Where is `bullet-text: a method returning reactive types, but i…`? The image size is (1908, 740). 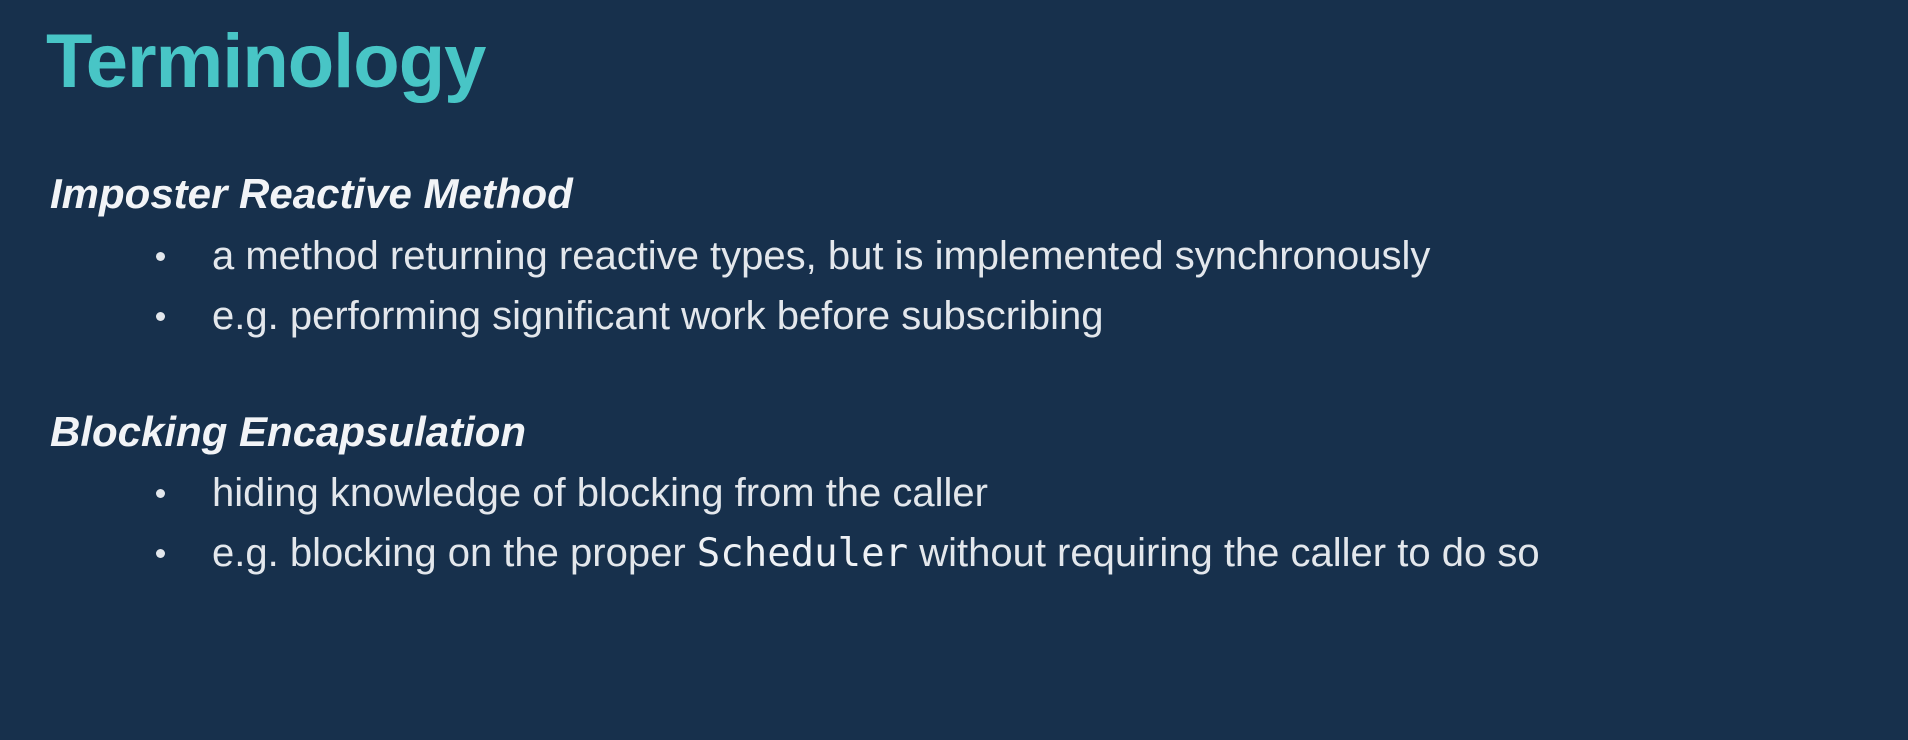
bullet-text: a method returning reactive types, but i… is located at coordinates (821, 256).